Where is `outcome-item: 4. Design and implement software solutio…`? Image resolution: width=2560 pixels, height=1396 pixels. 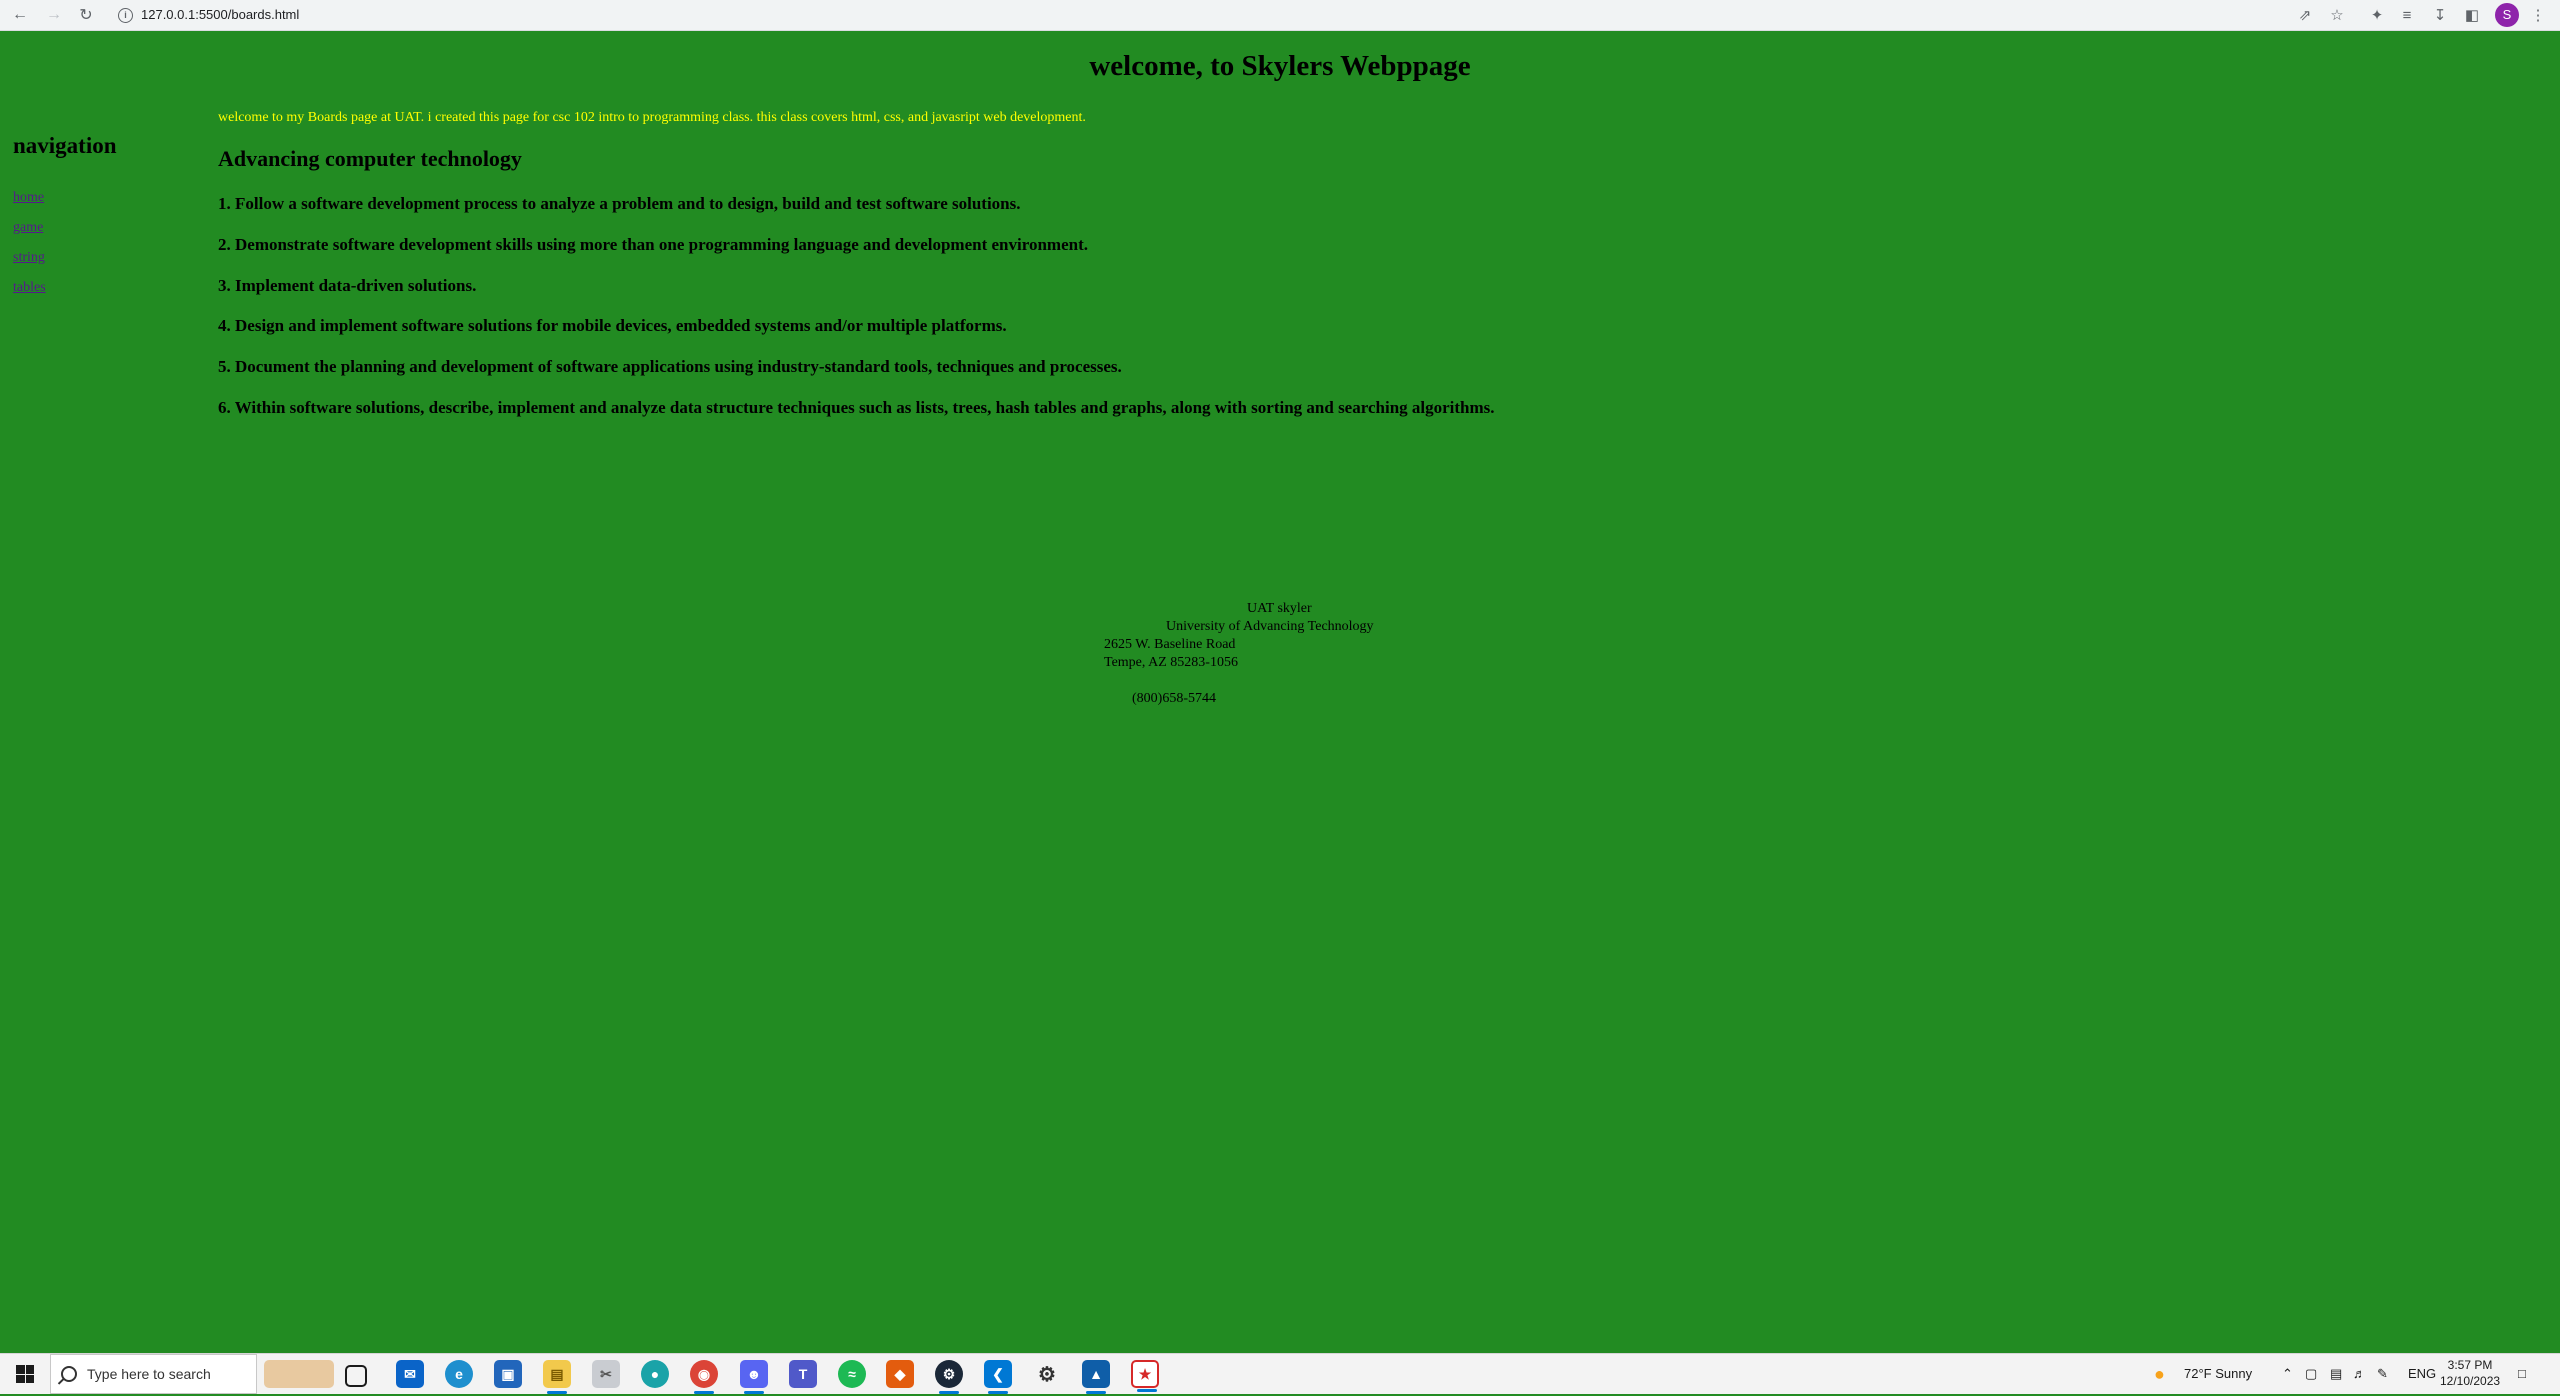 outcome-item: 4. Design and implement software solutio… is located at coordinates (612, 326).